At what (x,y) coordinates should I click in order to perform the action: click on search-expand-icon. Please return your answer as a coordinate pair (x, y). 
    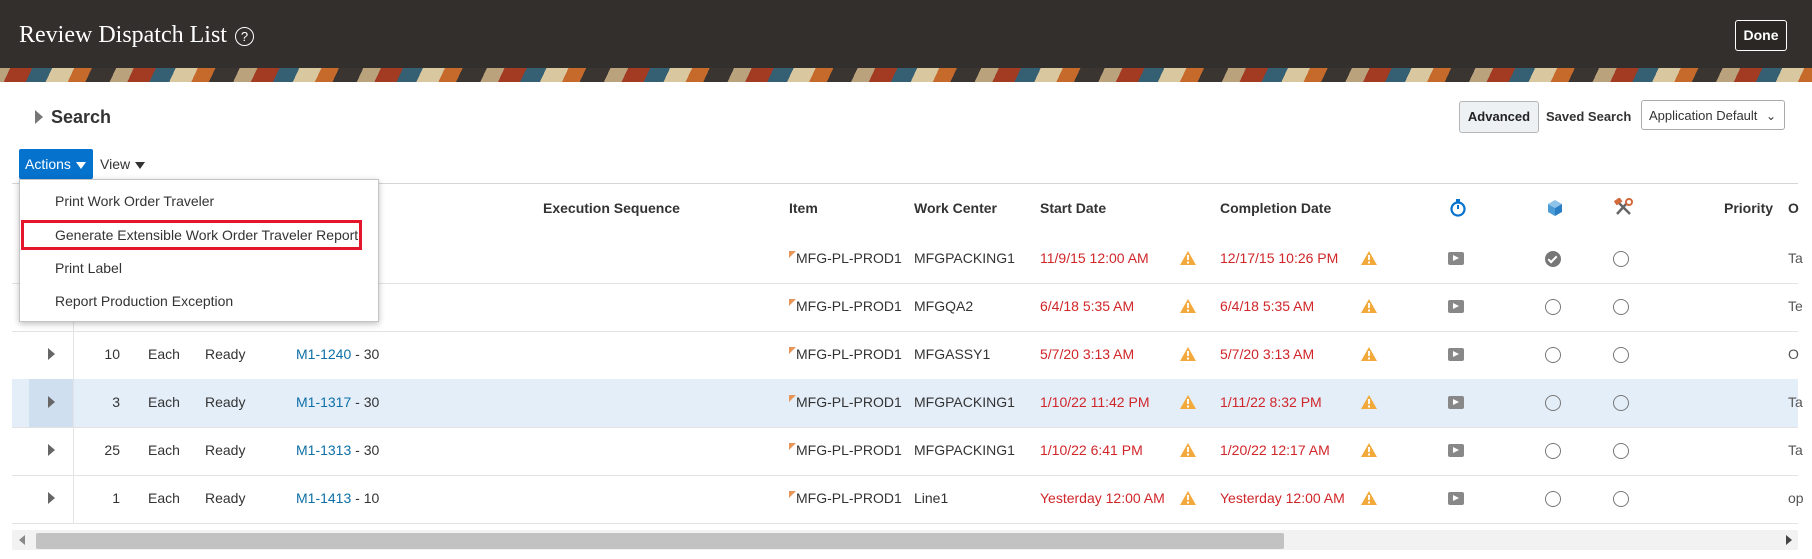
    Looking at the image, I should click on (39, 117).